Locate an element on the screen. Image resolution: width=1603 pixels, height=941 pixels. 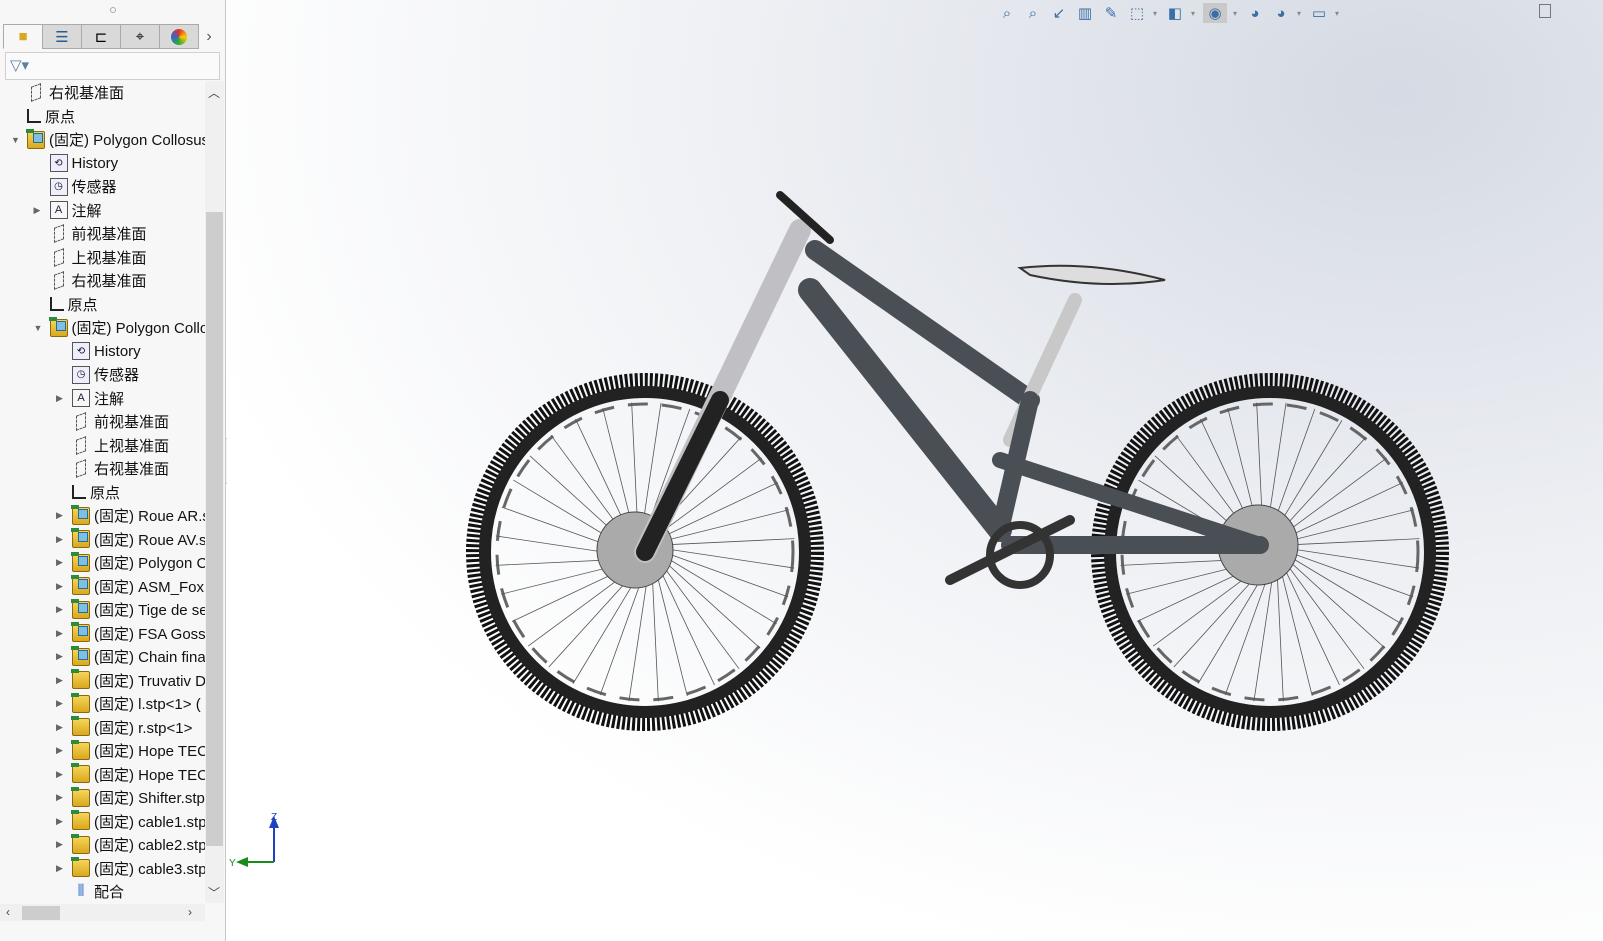
tree-item: ▶ (固定) cable2.stp is located at coordinates (130, 844).